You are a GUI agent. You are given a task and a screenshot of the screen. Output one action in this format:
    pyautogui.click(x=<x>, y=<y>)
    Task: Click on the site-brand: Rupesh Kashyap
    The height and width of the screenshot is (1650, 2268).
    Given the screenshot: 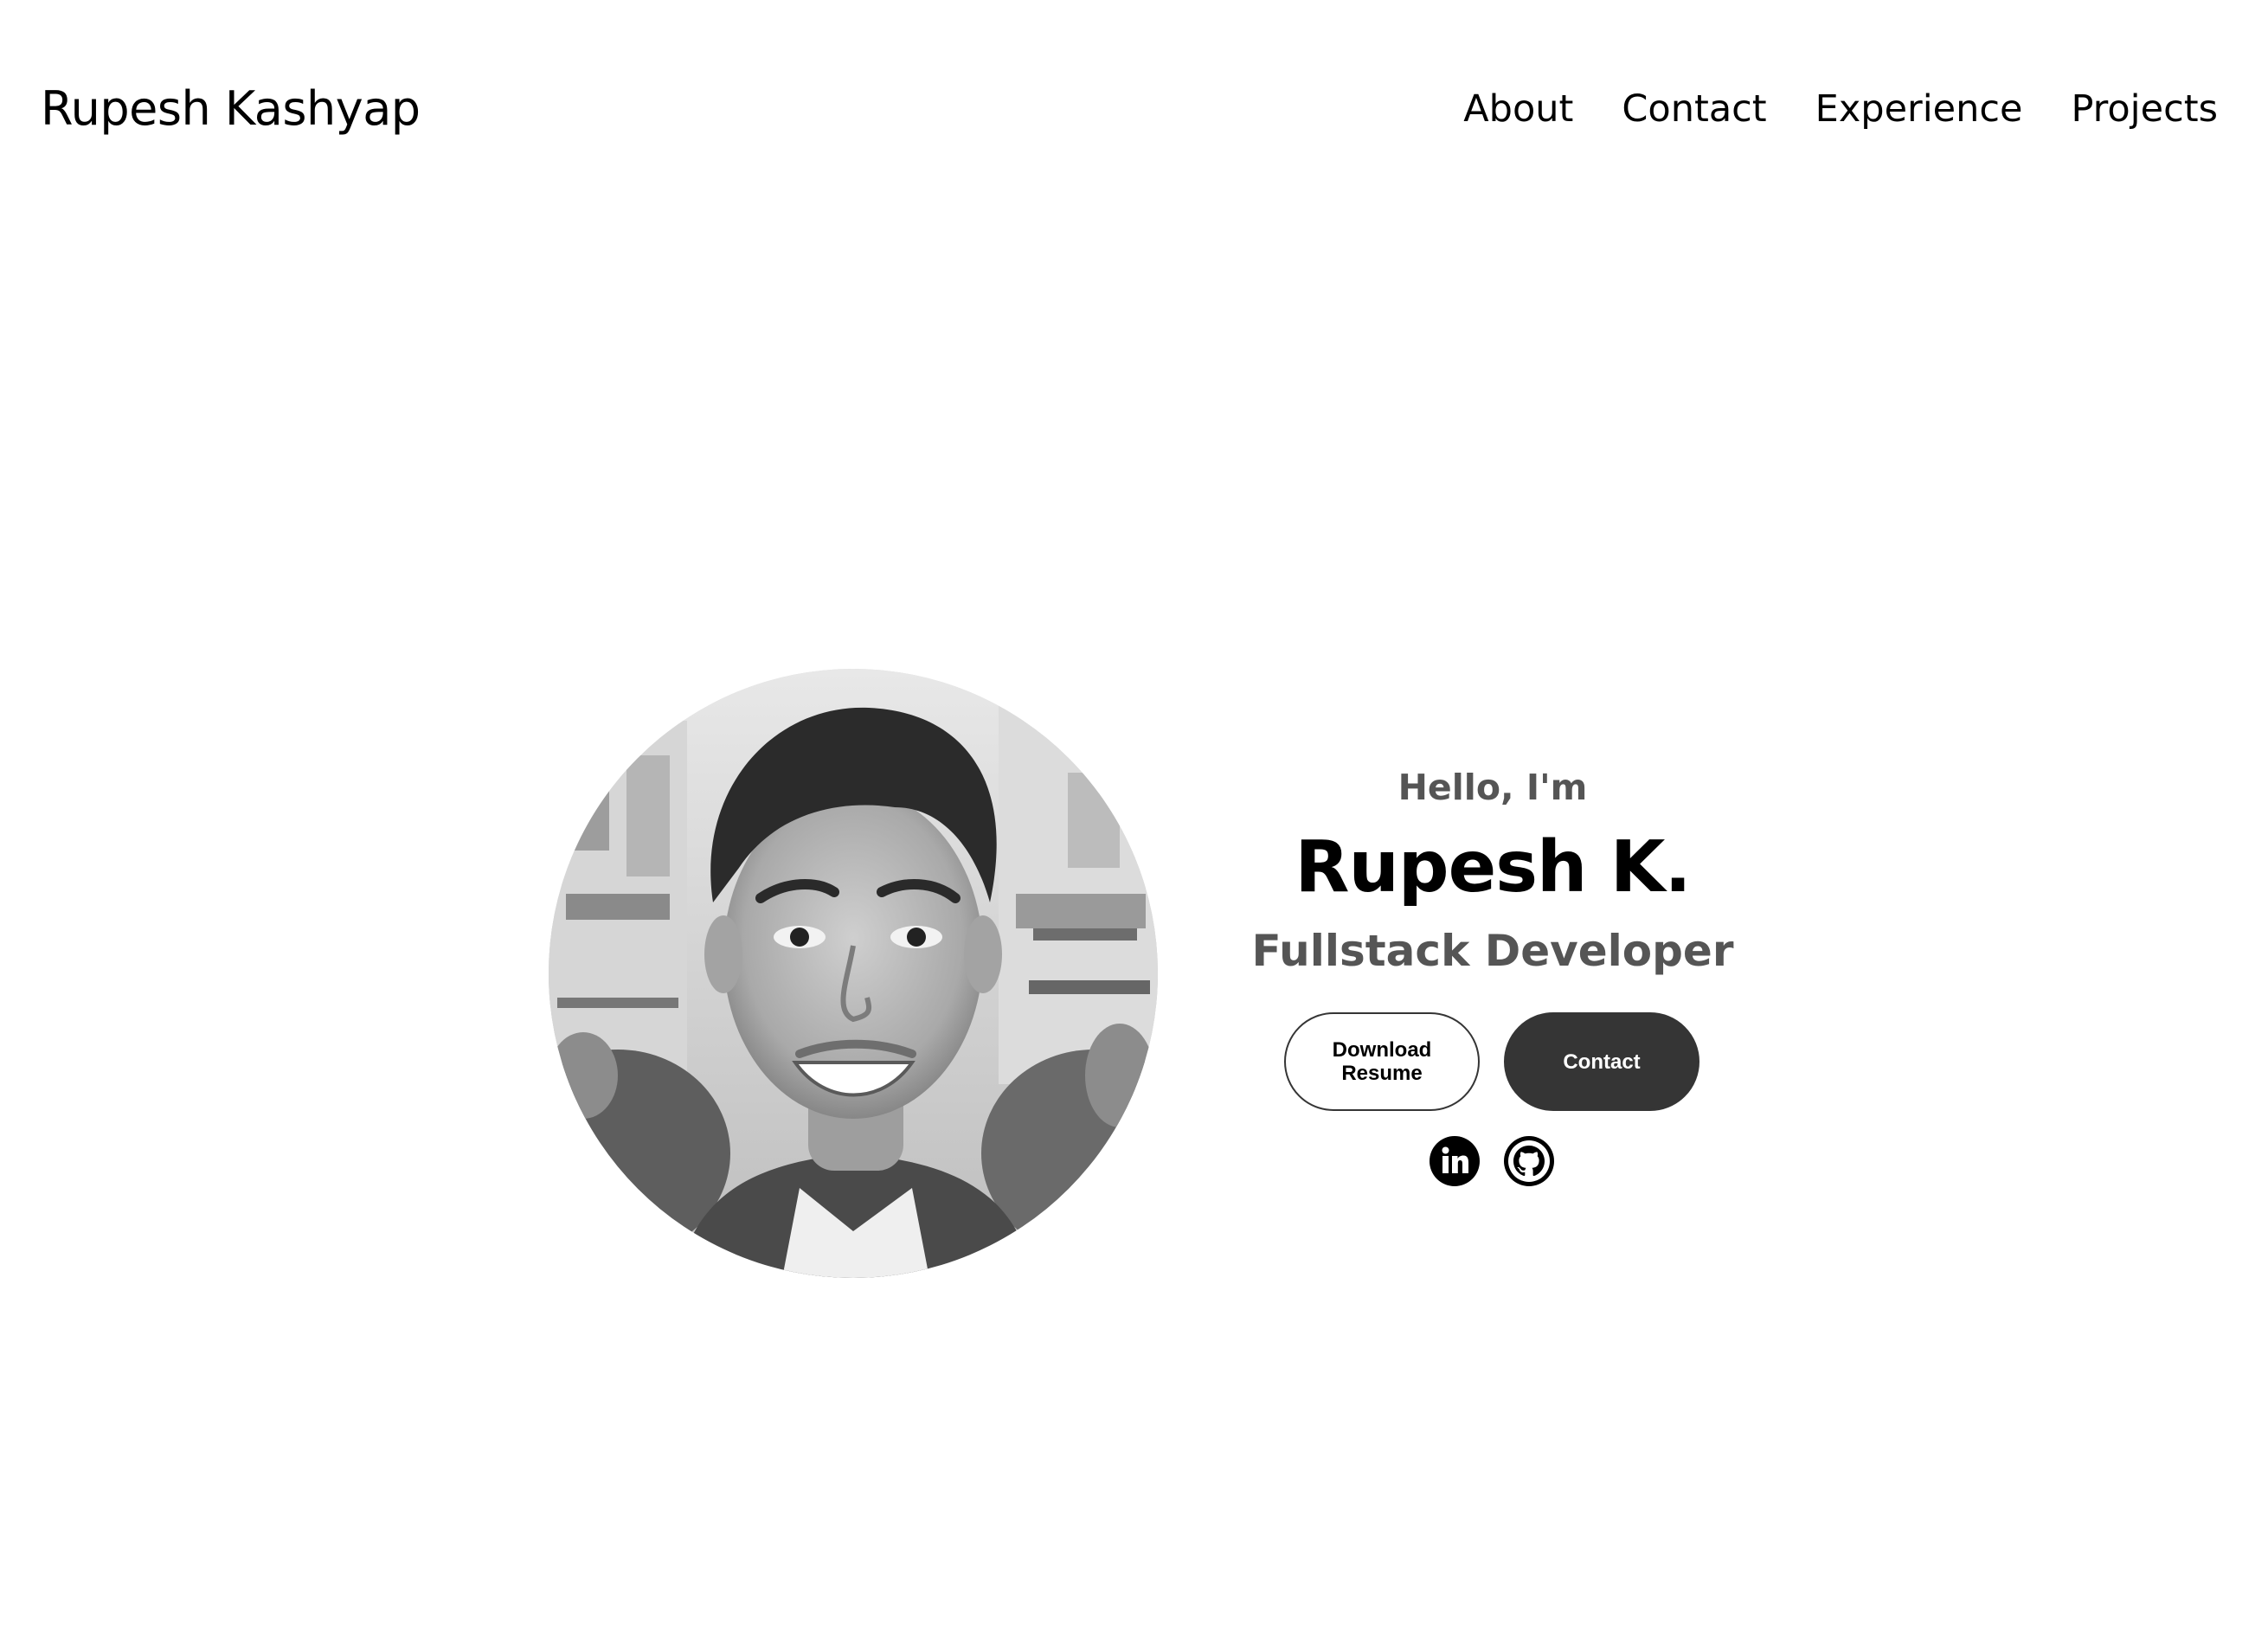 What is the action you would take?
    pyautogui.click(x=231, y=109)
    